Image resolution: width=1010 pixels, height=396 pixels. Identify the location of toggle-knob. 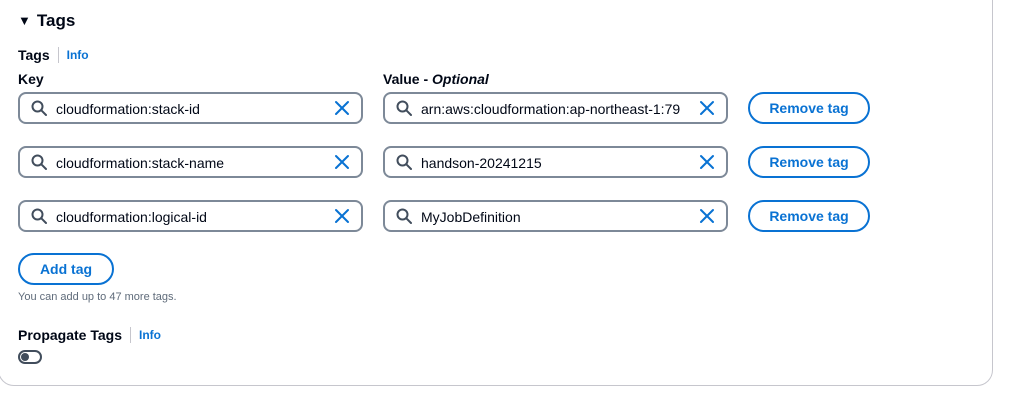
(25, 357).